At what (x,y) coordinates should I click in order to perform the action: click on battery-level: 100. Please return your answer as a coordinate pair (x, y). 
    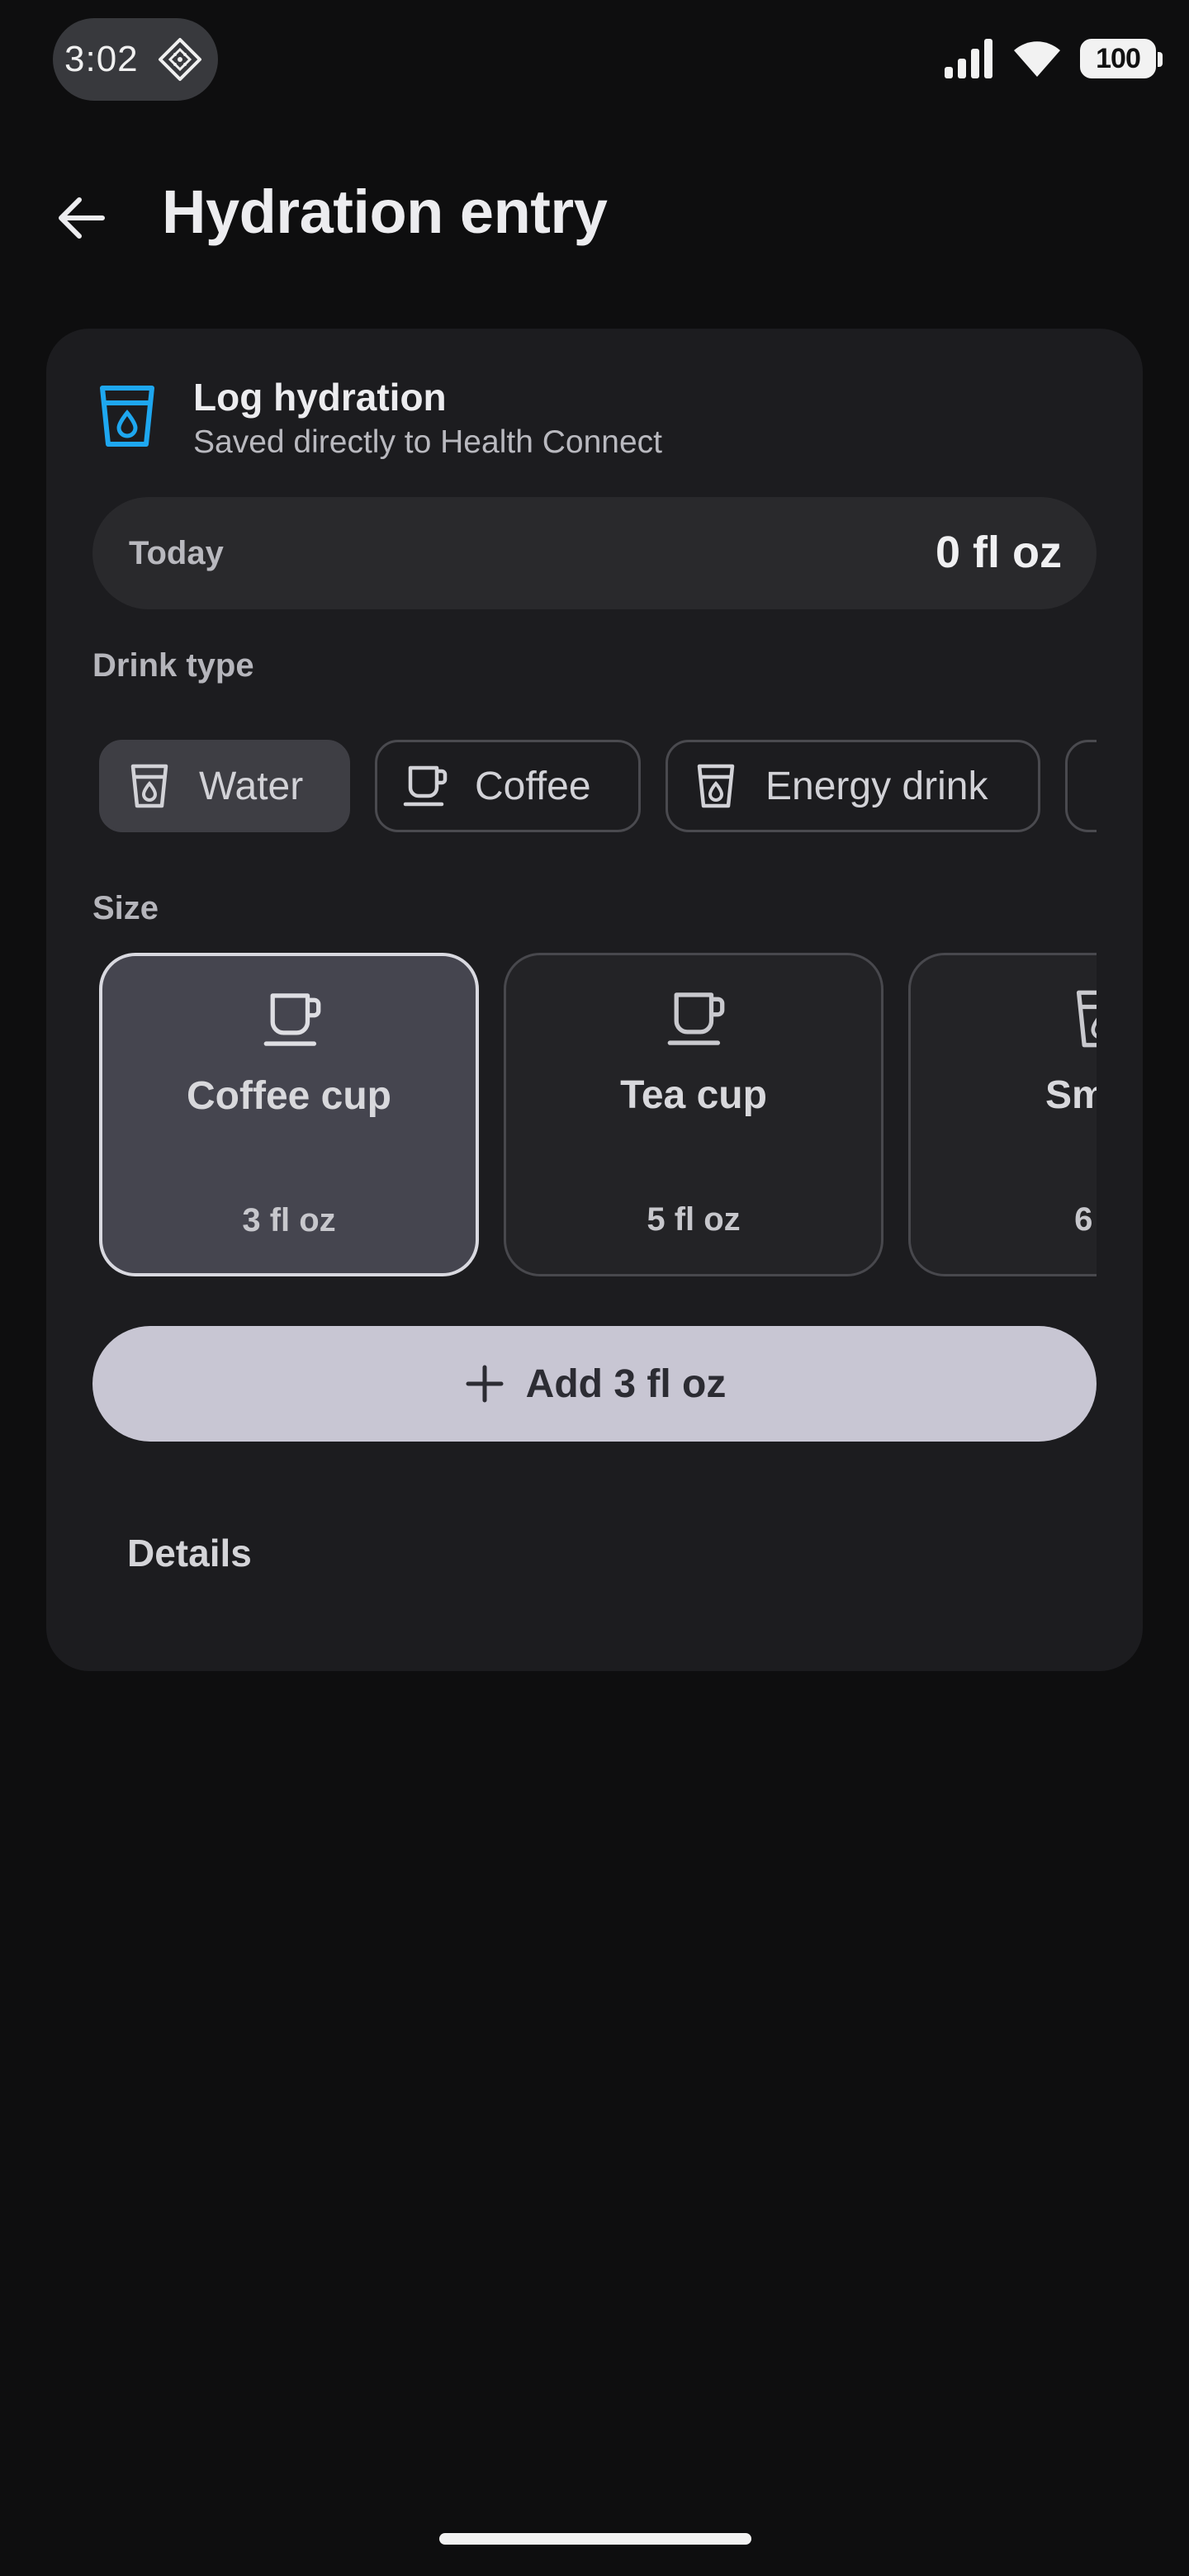
    Looking at the image, I should click on (1118, 58).